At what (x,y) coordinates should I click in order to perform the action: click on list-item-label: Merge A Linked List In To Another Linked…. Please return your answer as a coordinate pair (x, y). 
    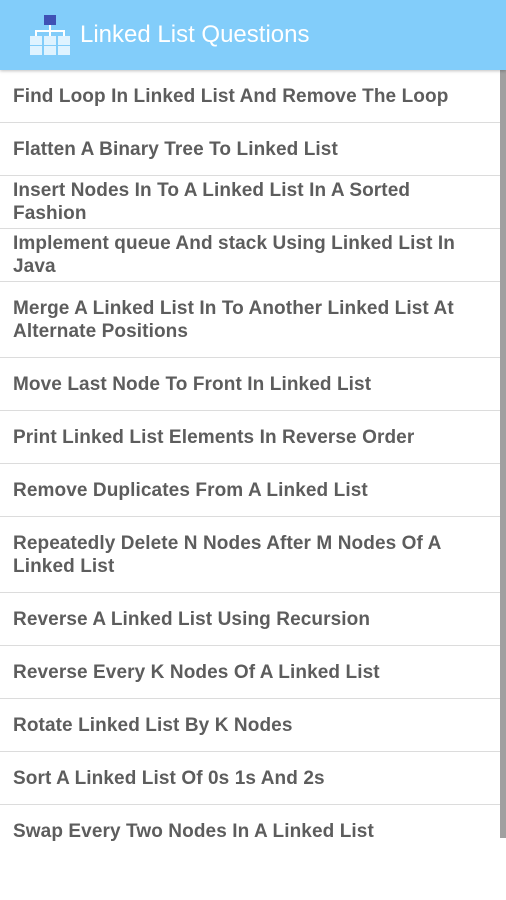
    Looking at the image, I should click on (233, 319).